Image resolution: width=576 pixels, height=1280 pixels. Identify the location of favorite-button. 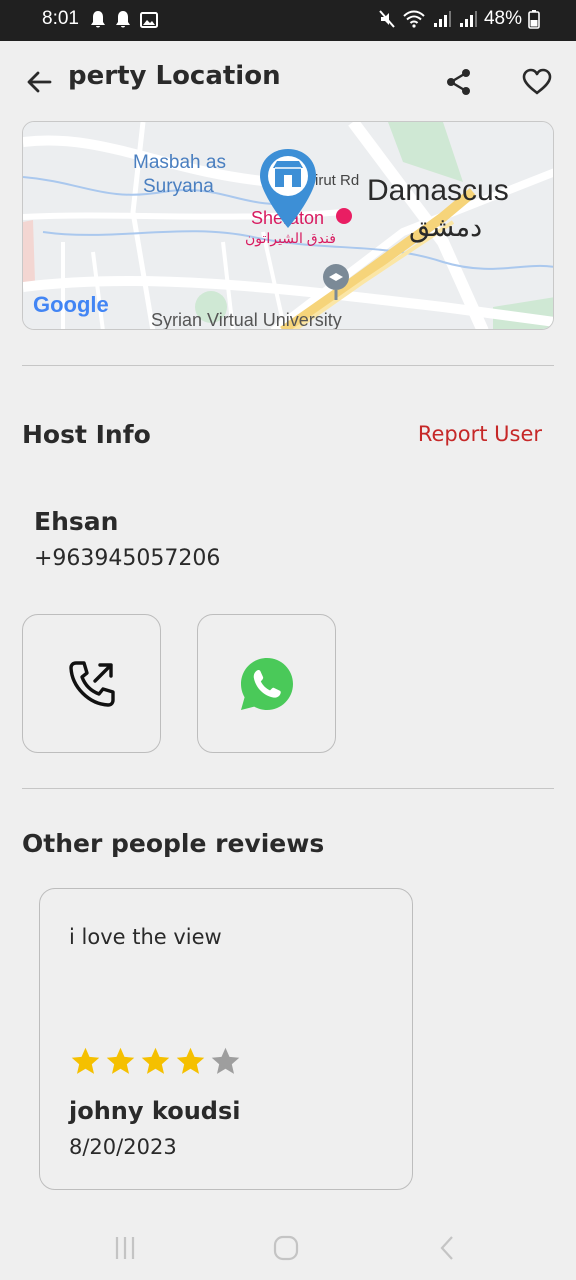
(537, 82).